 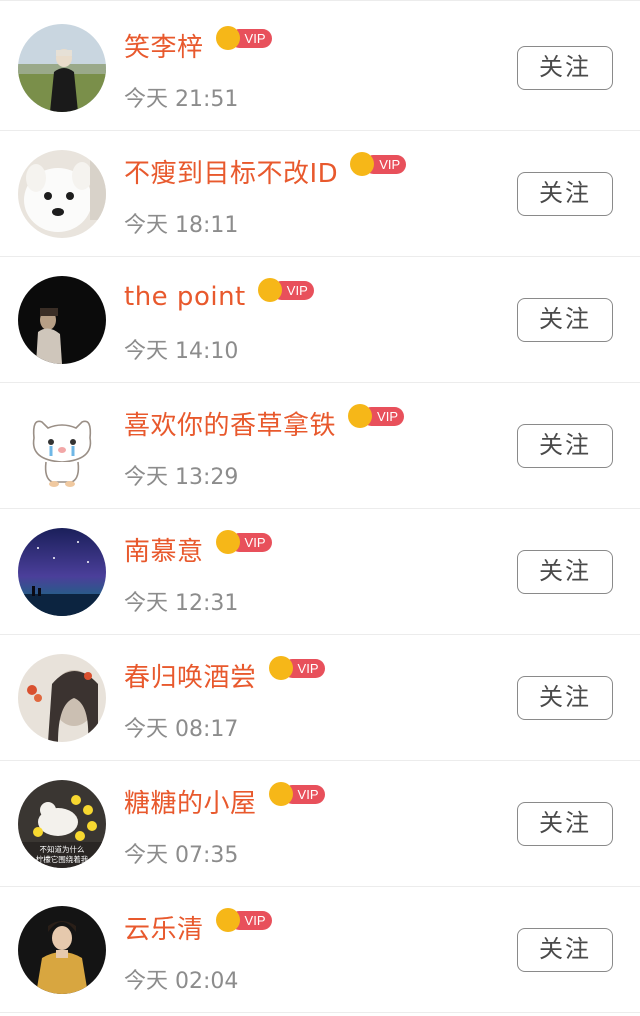 What do you see at coordinates (181, 603) in the screenshot?
I see `timestamp: 今天 12:31` at bounding box center [181, 603].